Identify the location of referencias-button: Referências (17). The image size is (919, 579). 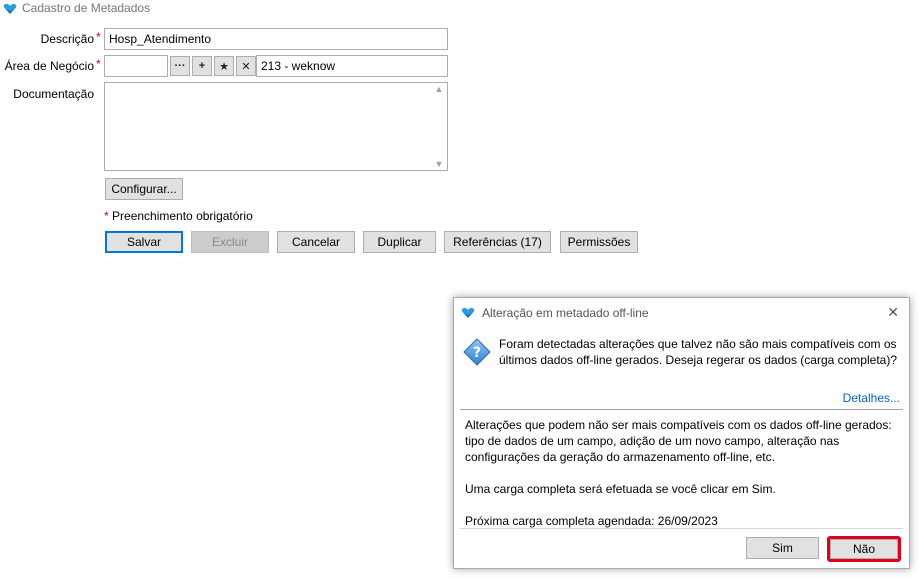
(497, 242).